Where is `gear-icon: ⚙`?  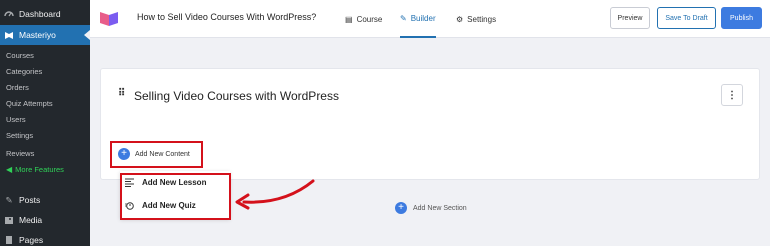 gear-icon: ⚙ is located at coordinates (460, 19).